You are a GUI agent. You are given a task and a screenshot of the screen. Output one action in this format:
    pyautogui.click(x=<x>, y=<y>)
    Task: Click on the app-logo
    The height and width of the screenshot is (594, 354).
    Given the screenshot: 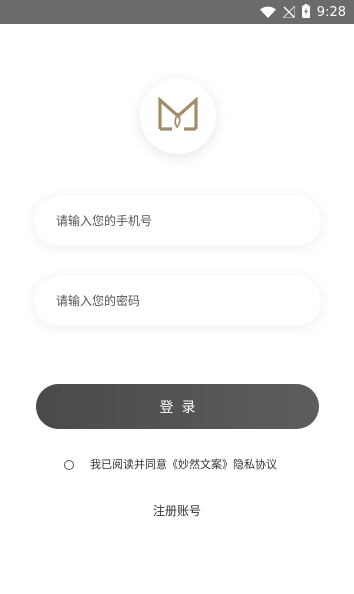 What is the action you would take?
    pyautogui.click(x=178, y=116)
    